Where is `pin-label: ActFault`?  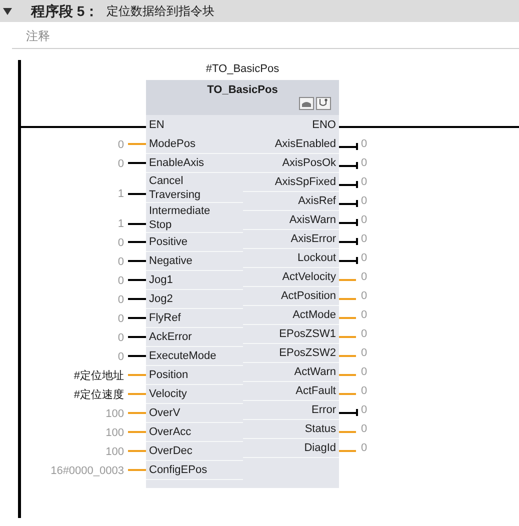 pin-label: ActFault is located at coordinates (316, 391).